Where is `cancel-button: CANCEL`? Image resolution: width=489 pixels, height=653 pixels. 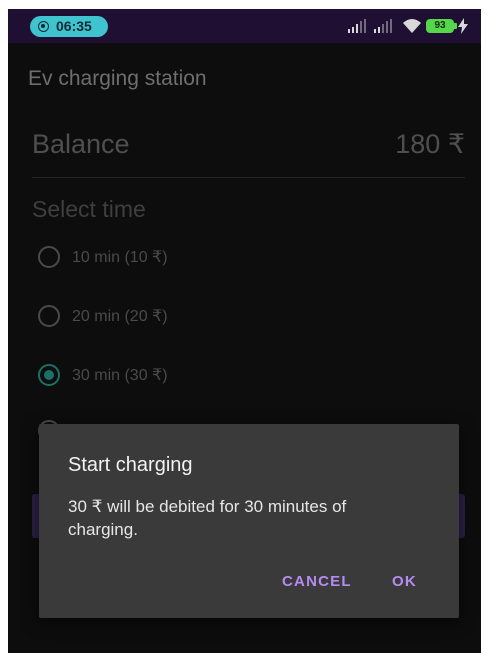 cancel-button: CANCEL is located at coordinates (317, 581).